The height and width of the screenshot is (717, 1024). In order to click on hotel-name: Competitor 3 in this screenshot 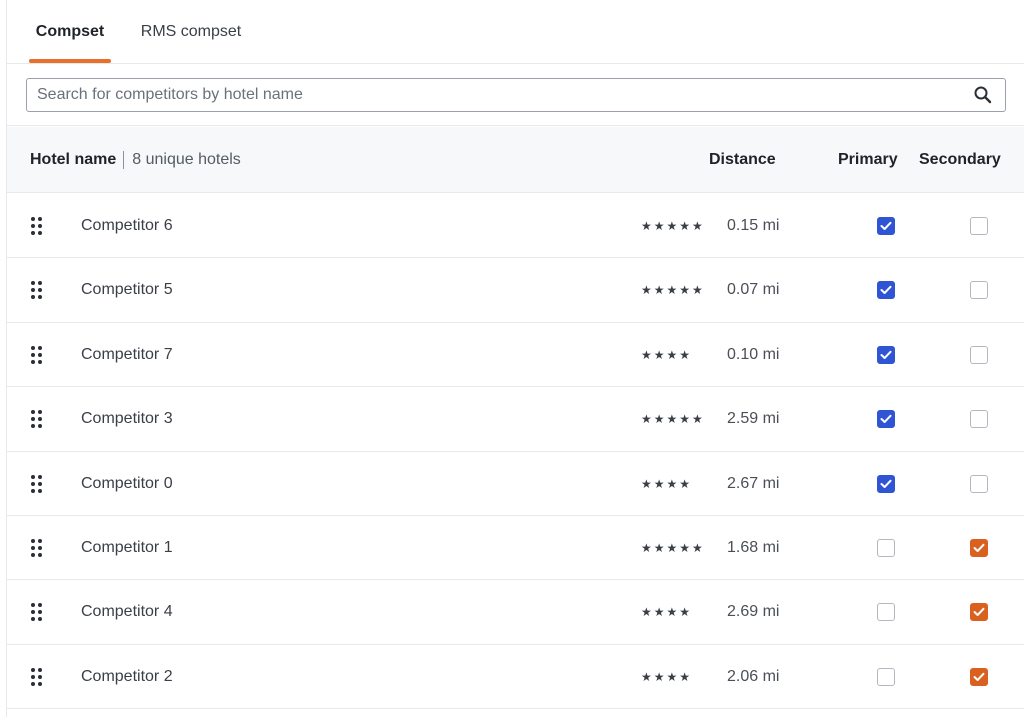, I will do `click(127, 419)`.